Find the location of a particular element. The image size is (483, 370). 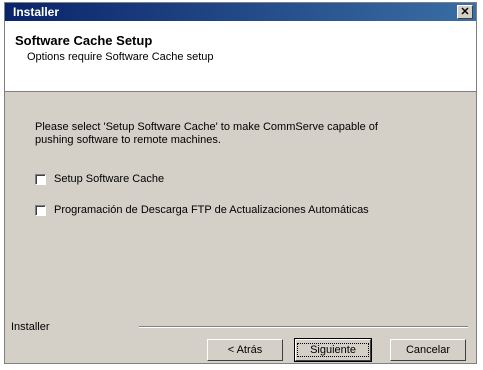

back-button-label: < Atrás is located at coordinates (245, 350).